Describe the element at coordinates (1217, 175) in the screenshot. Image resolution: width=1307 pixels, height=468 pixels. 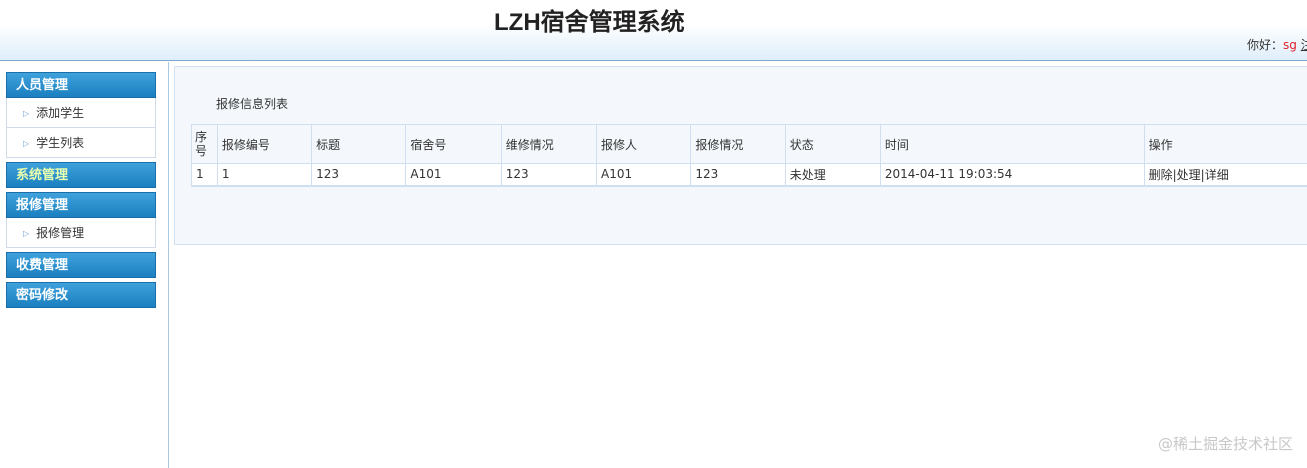
I see `detail-link: 详细` at that location.